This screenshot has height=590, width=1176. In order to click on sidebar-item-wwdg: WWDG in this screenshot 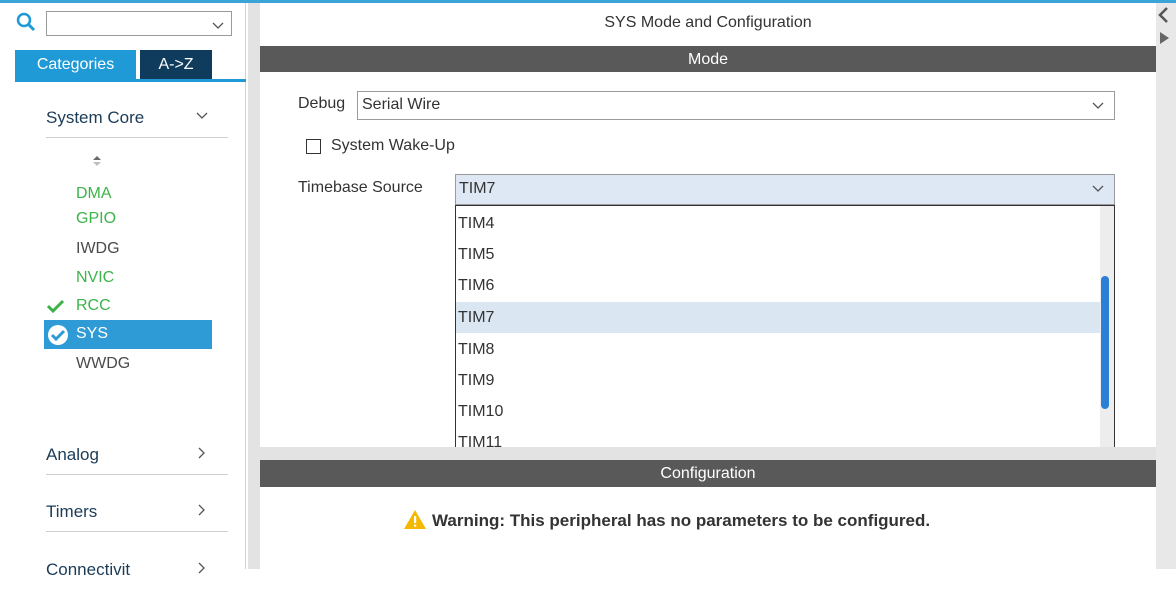, I will do `click(103, 364)`.